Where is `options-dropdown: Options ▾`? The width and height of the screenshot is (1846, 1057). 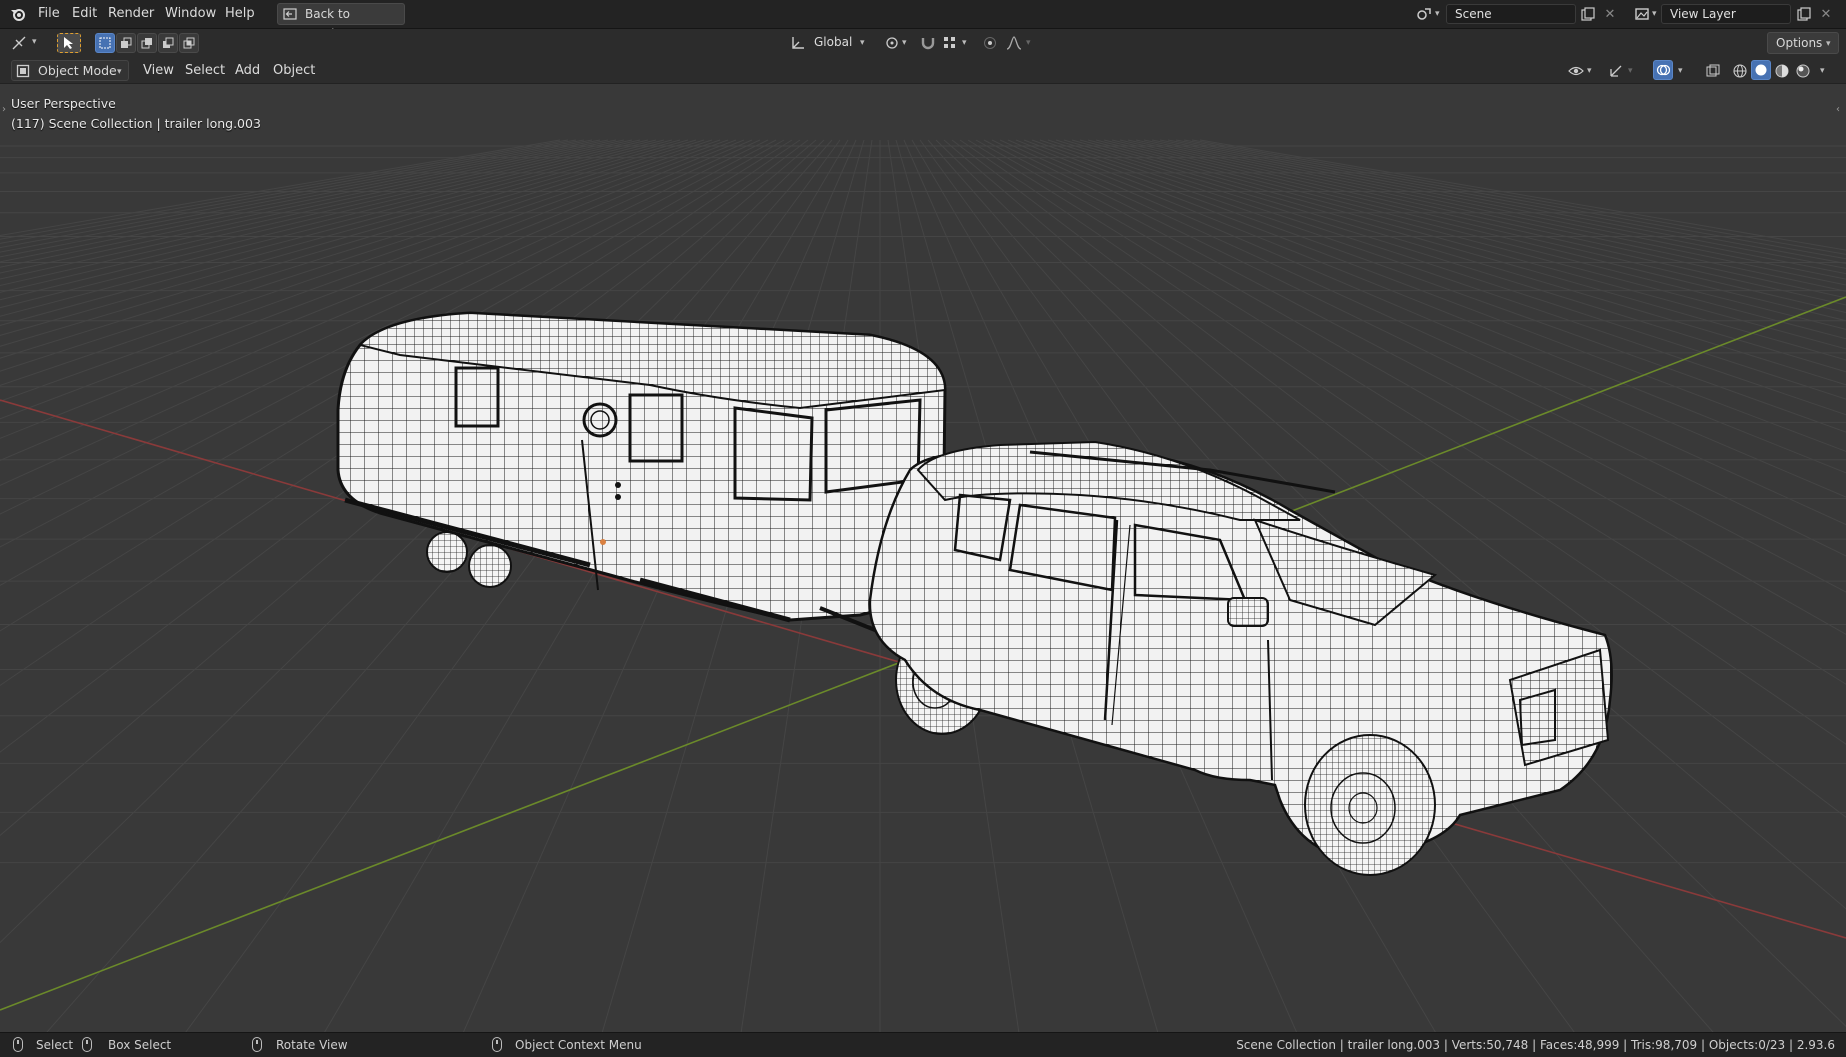 options-dropdown: Options ▾ is located at coordinates (1803, 43).